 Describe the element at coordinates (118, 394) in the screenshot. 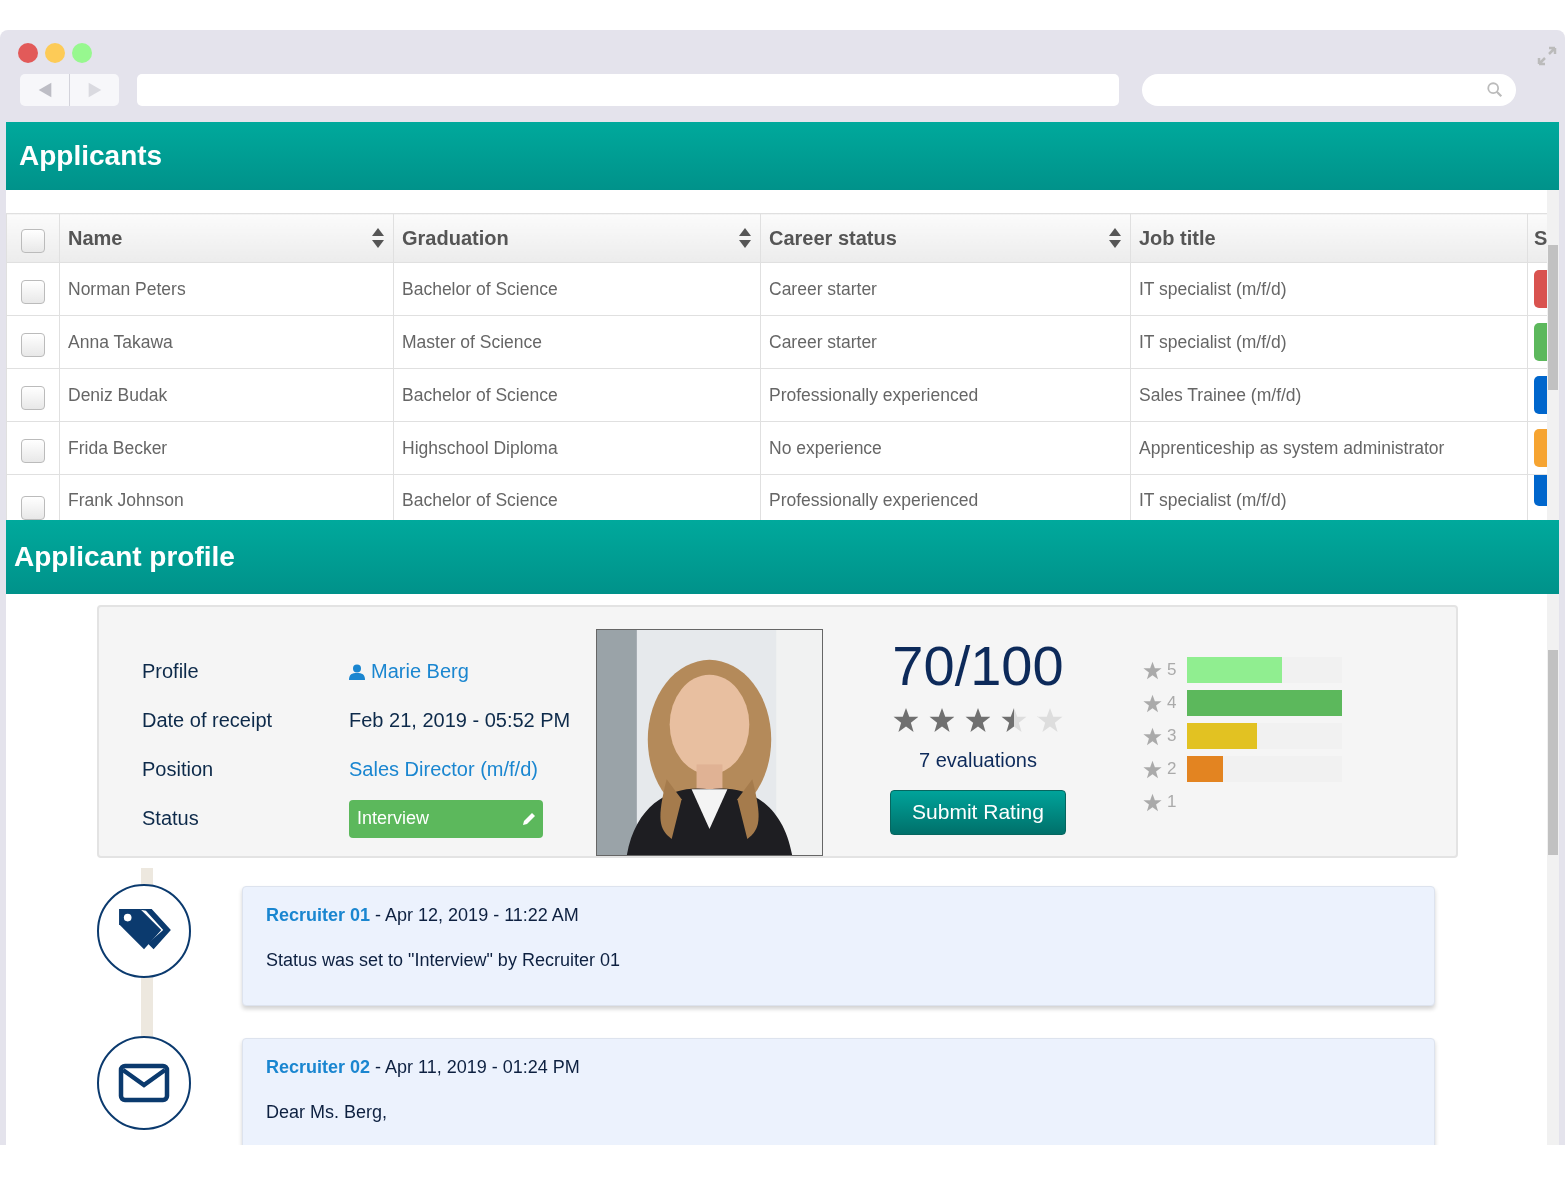

I see `table-cell: Deniz Budak` at that location.